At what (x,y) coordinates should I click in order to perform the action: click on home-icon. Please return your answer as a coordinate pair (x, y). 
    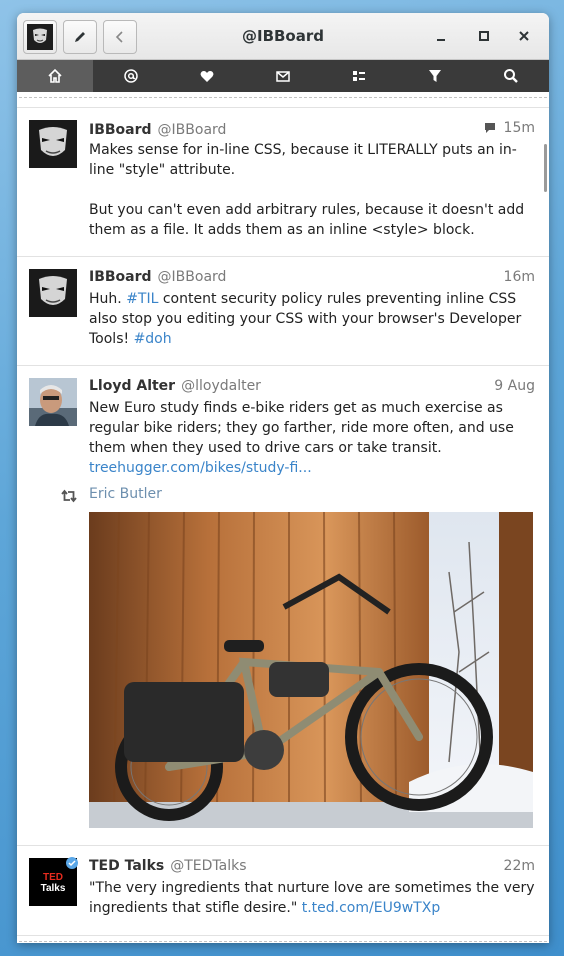
    Looking at the image, I should click on (55, 75).